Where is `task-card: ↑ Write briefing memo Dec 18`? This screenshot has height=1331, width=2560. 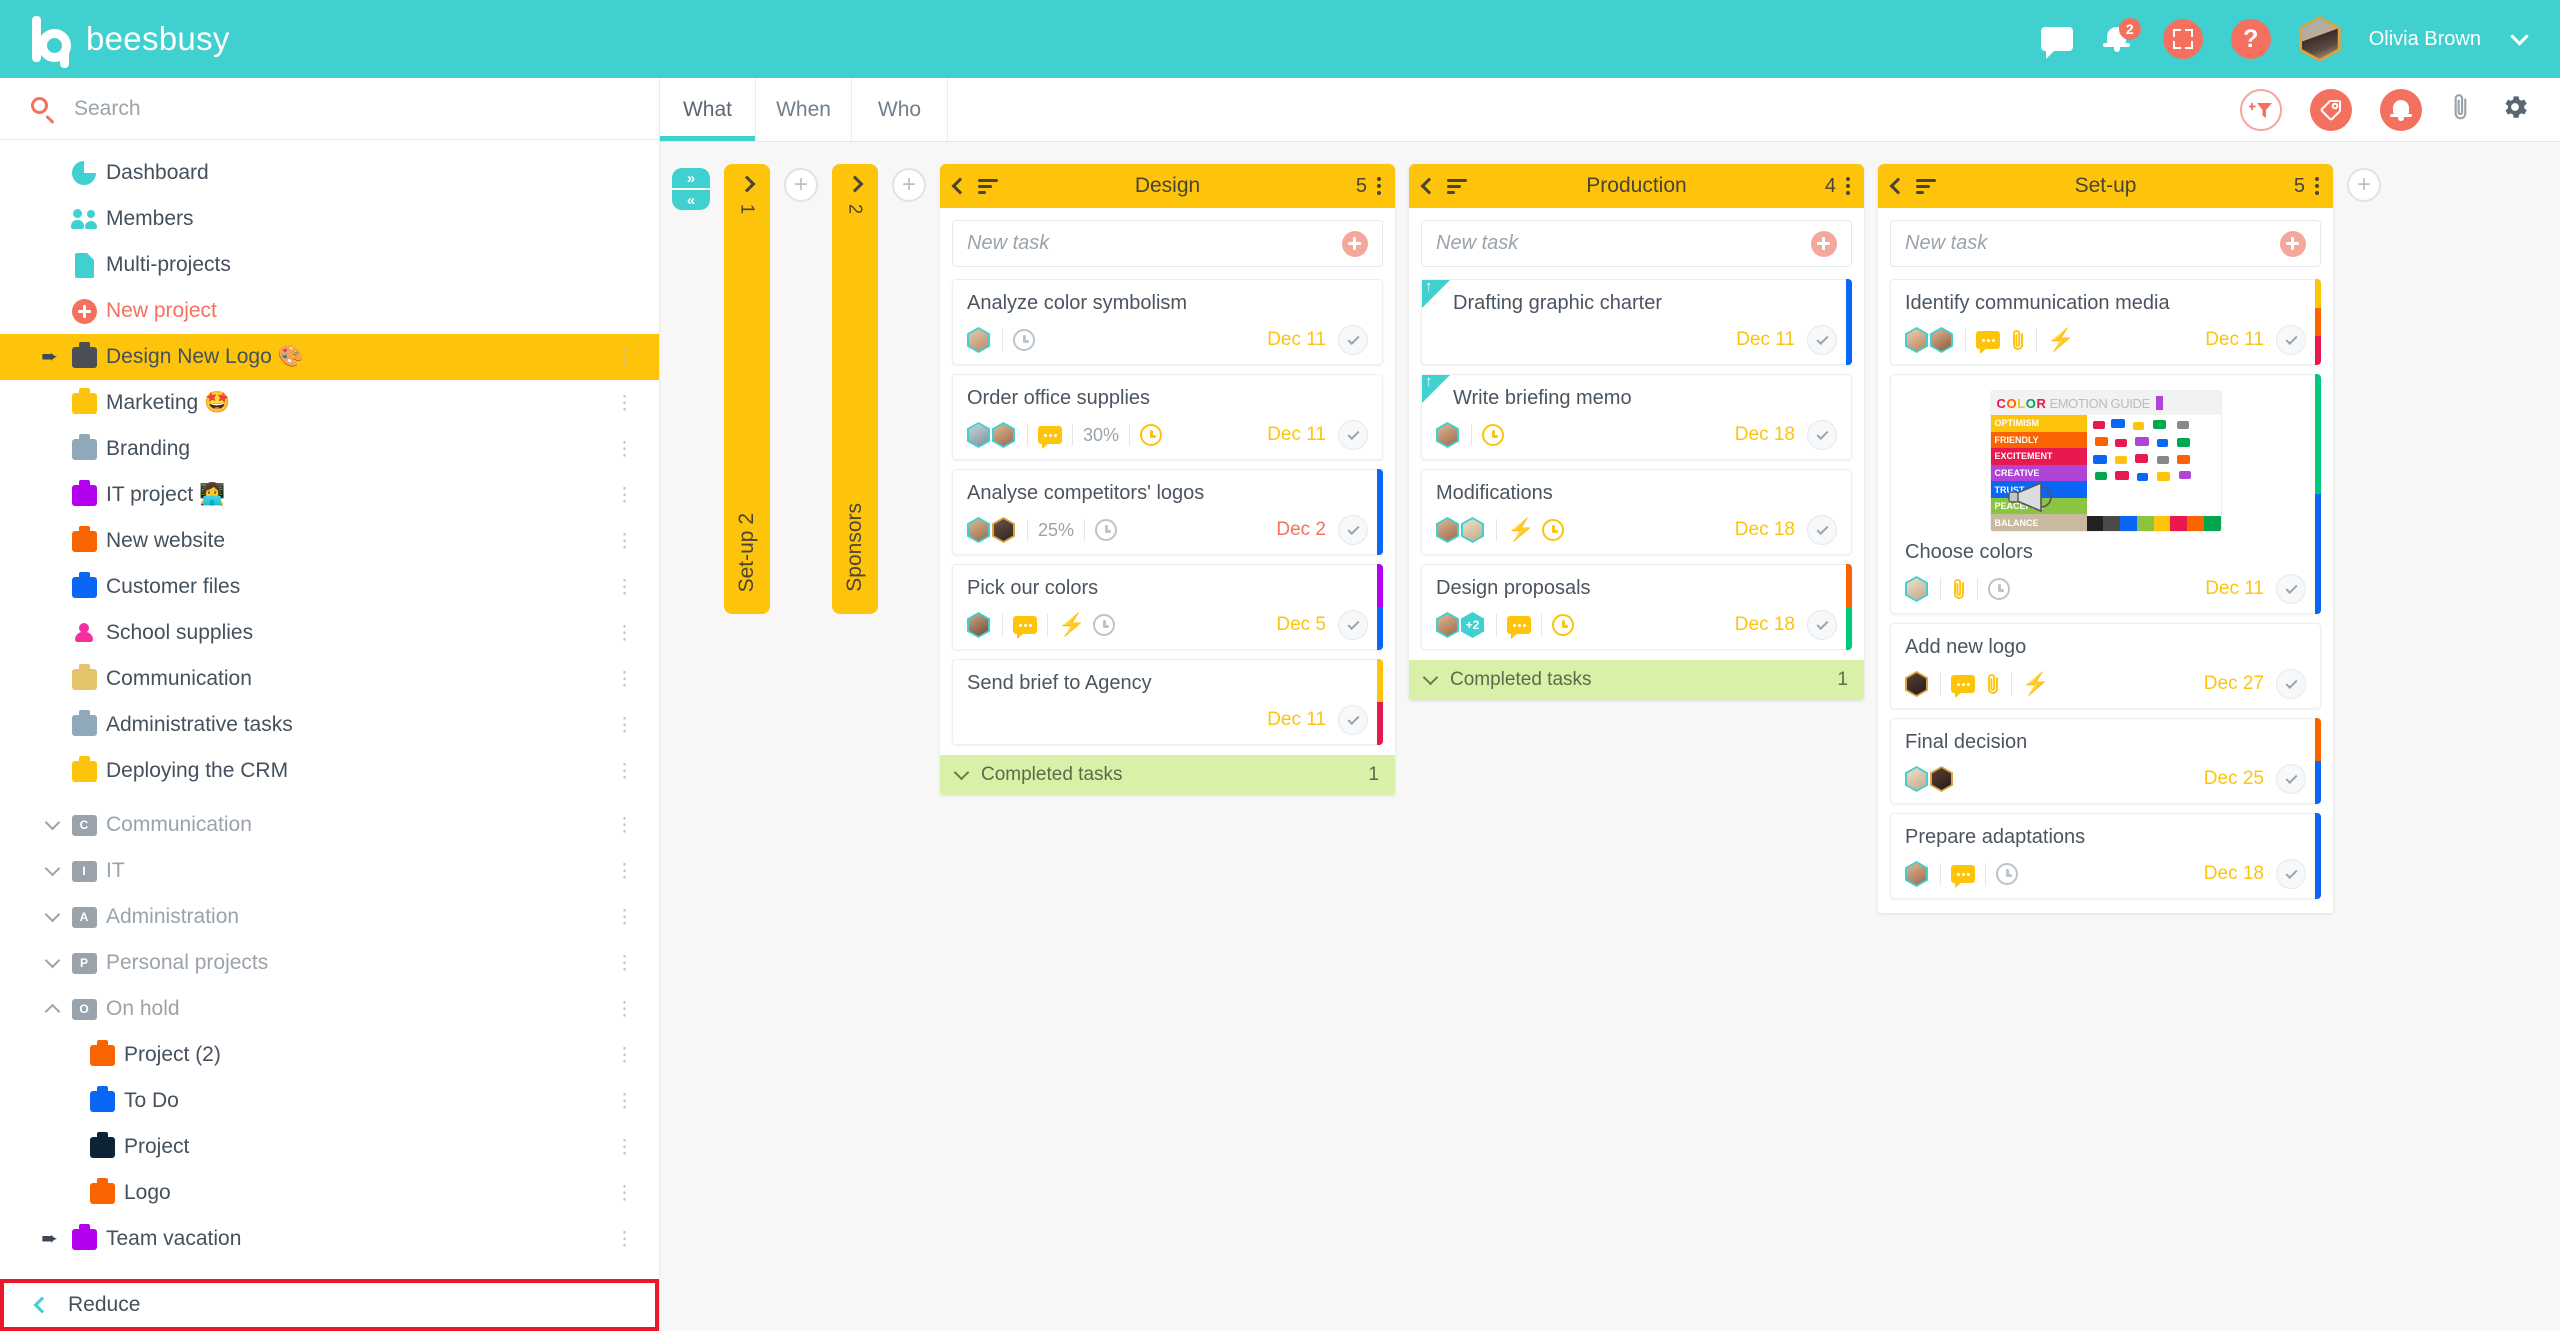 task-card: ↑ Write briefing memo Dec 18 is located at coordinates (1636, 417).